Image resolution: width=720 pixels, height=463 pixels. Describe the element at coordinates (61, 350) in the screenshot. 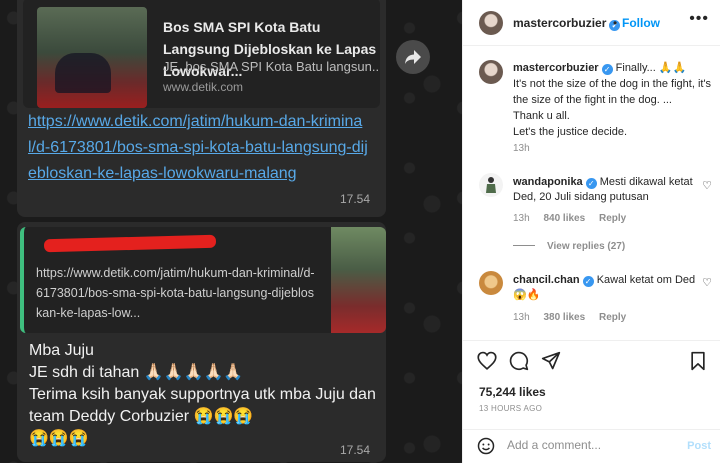

I see `message-line: Mba Juju` at that location.